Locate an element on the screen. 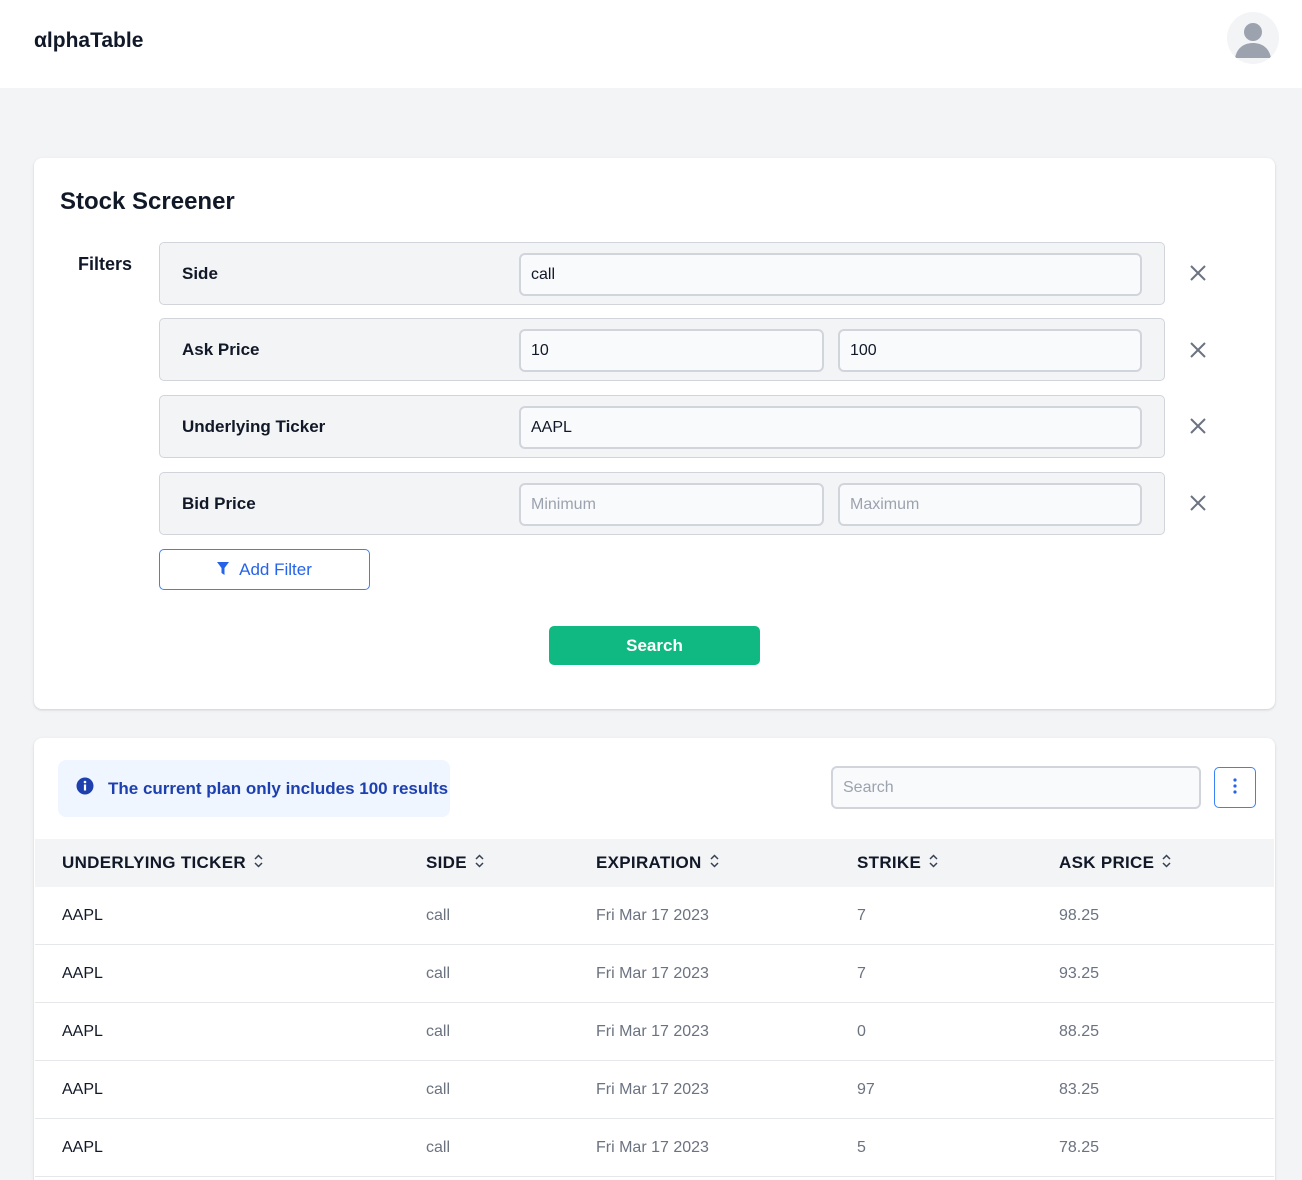 The width and height of the screenshot is (1302, 1180). ask-price-min-input is located at coordinates (671, 350).